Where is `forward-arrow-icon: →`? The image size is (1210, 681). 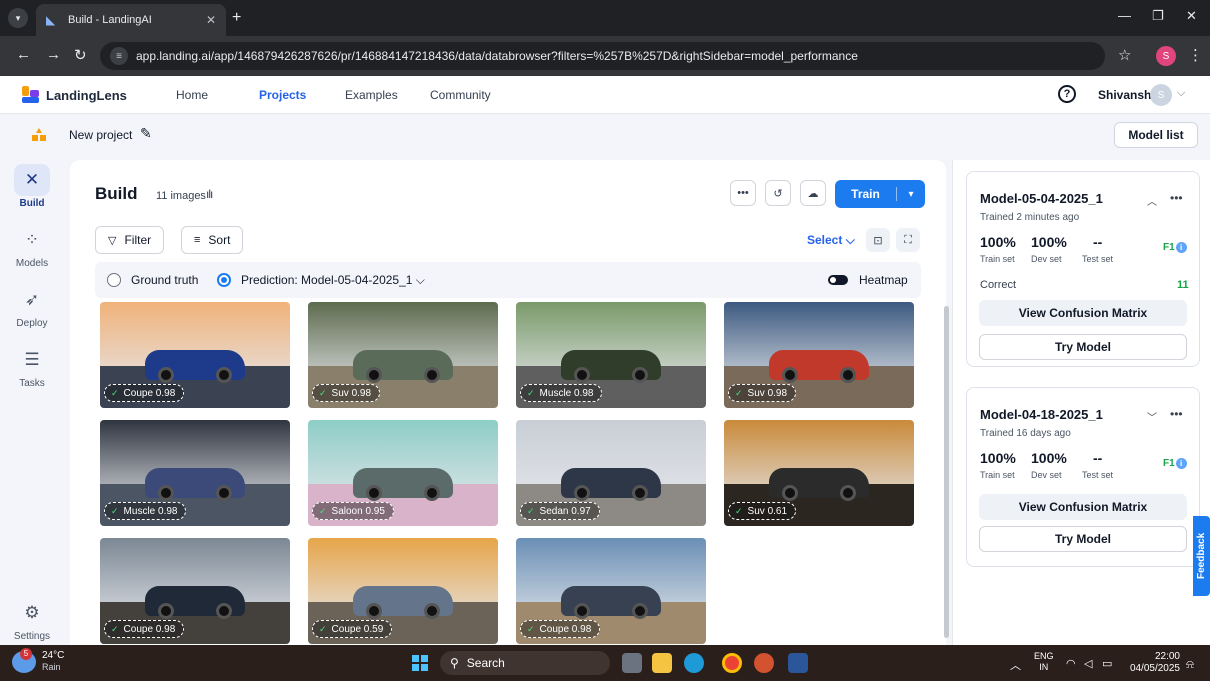 forward-arrow-icon: → is located at coordinates (53, 54).